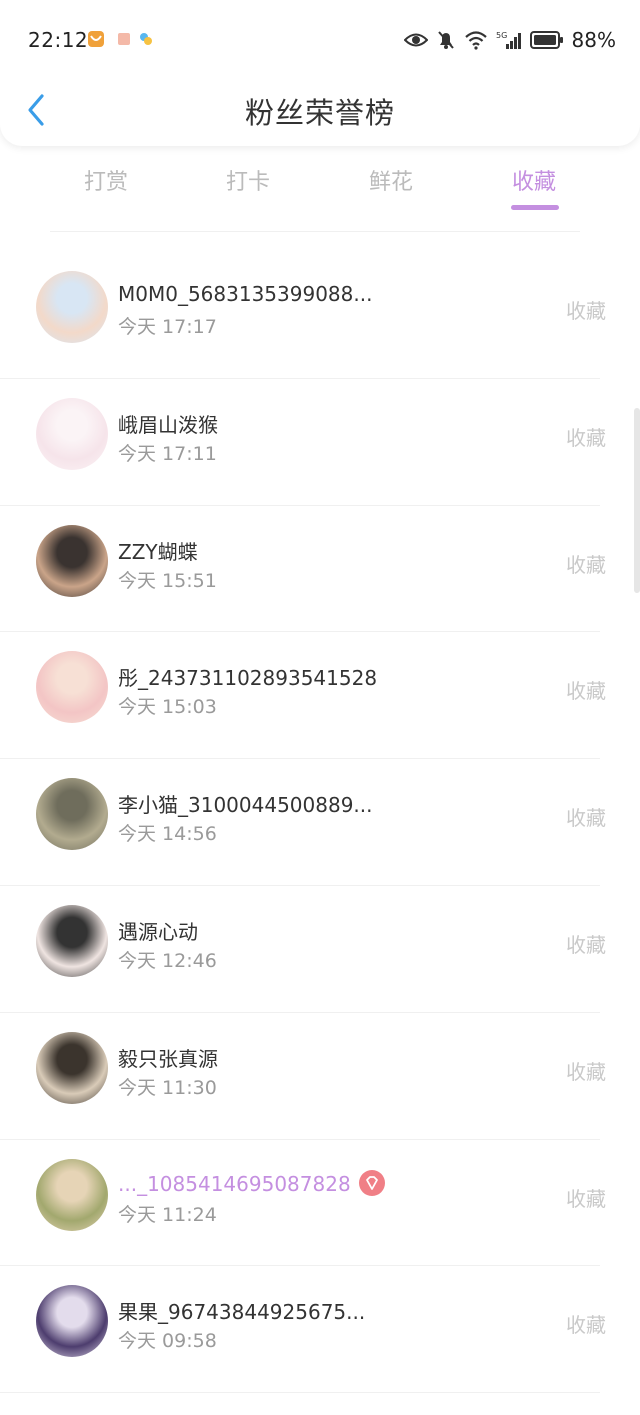 This screenshot has height=1415, width=640. What do you see at coordinates (446, 40) in the screenshot?
I see `mute-bell-icon` at bounding box center [446, 40].